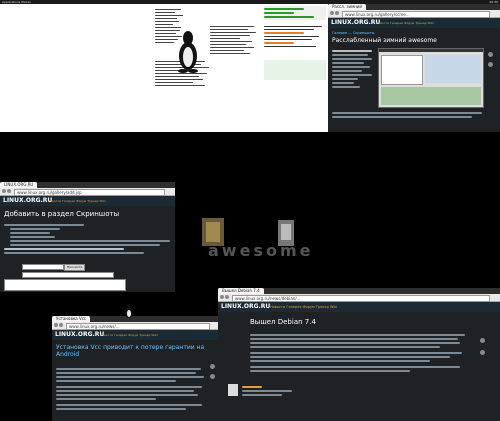 This screenshot has width=500, height=421. What do you see at coordinates (384, 40) in the screenshot?
I see `page-title: Расслабленный зимний awesome` at bounding box center [384, 40].